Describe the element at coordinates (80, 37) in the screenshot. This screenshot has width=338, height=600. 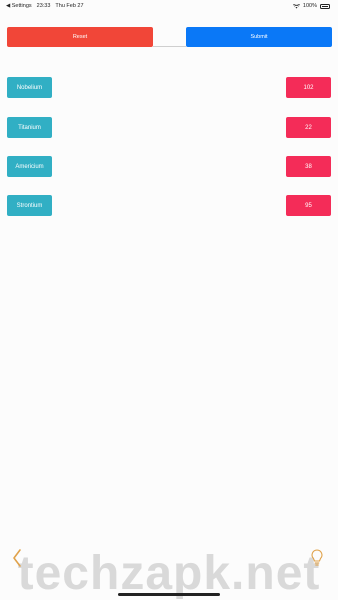
I see `reset-button: Reset` at that location.